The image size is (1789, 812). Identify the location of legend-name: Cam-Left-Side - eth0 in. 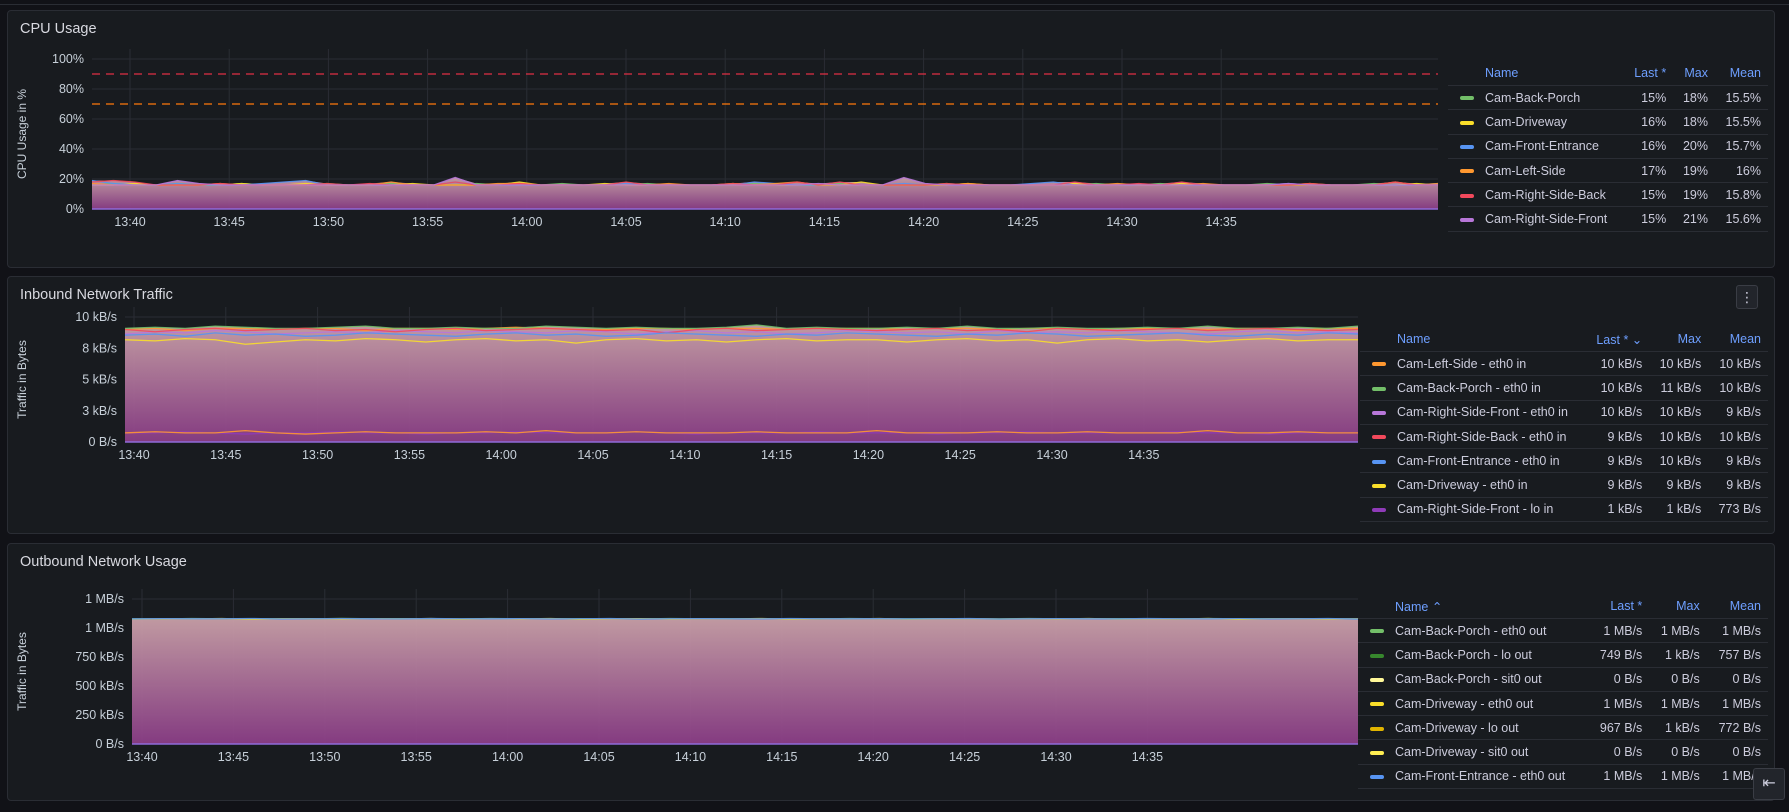
(1488, 364).